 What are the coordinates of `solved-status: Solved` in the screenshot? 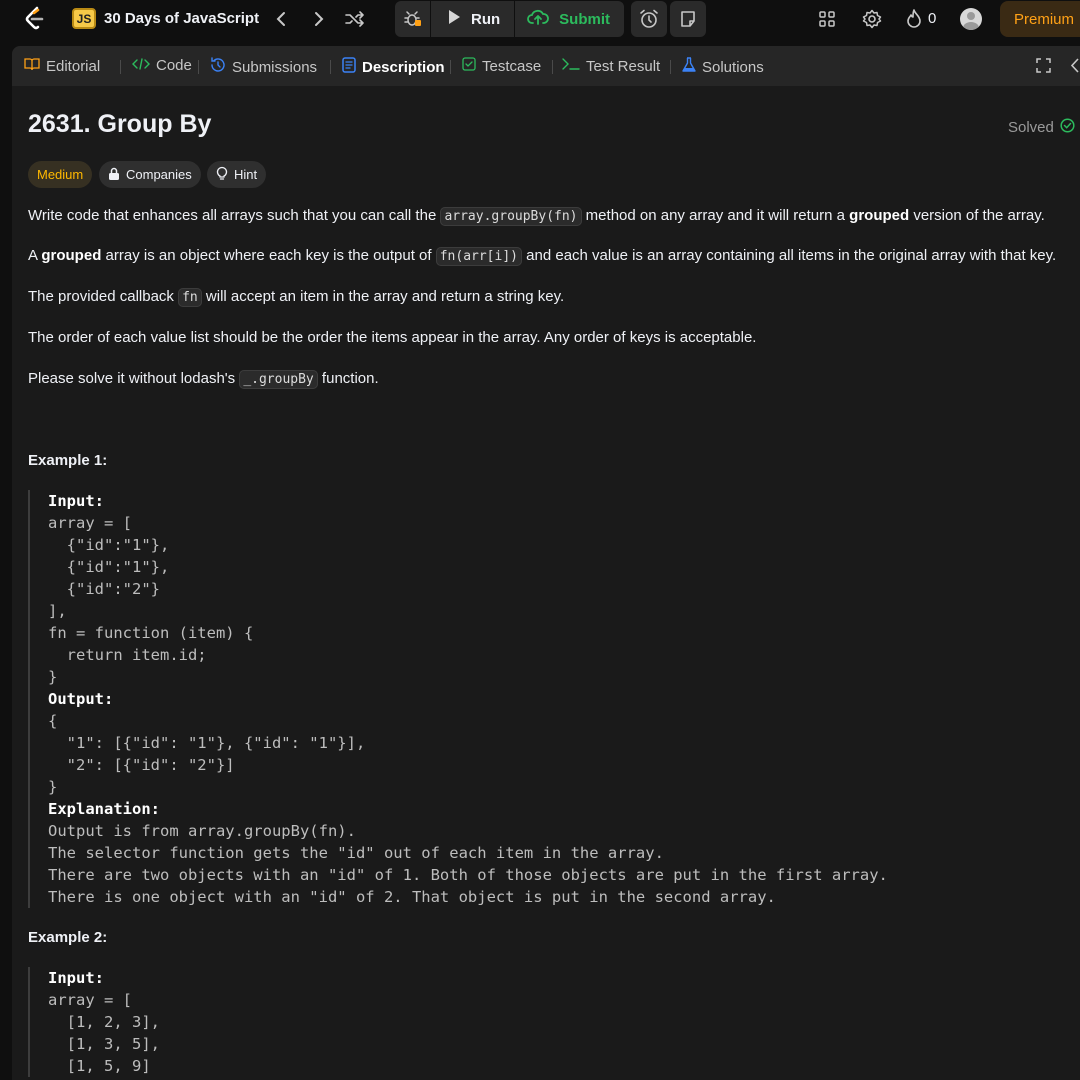 It's located at (1041, 127).